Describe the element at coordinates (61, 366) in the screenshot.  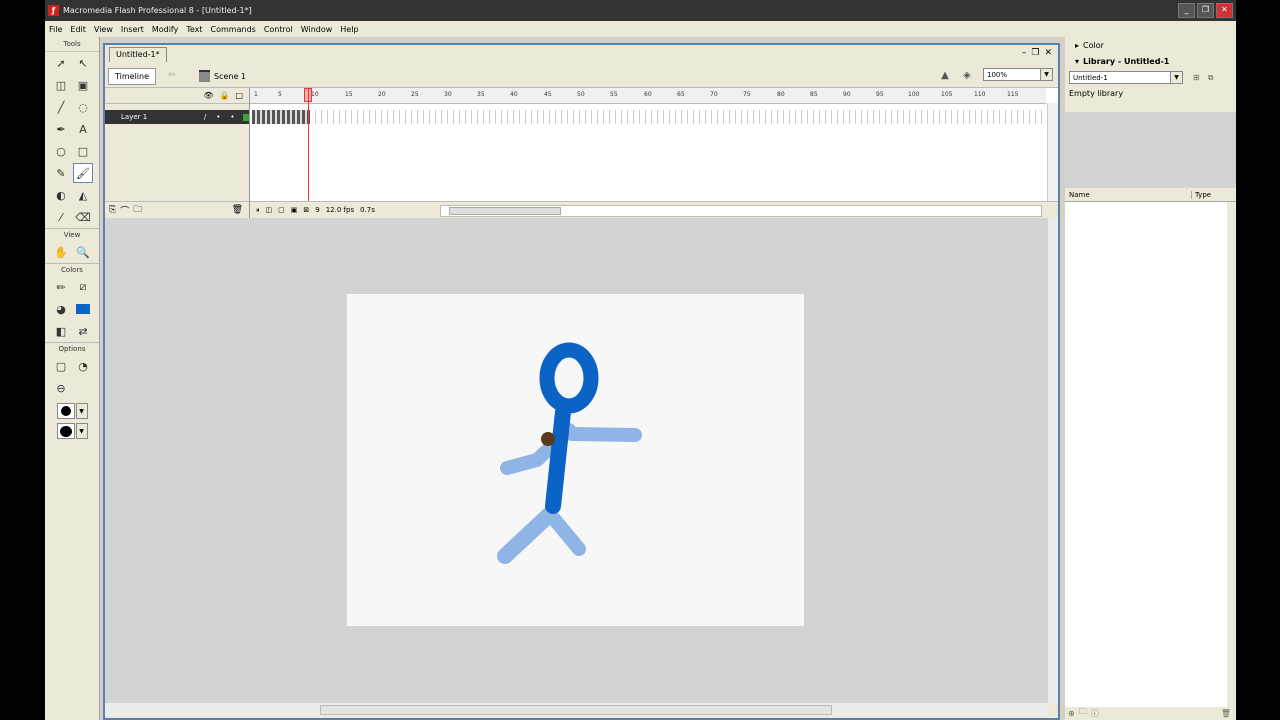
I see `object-drawing-icon: ▢` at that location.